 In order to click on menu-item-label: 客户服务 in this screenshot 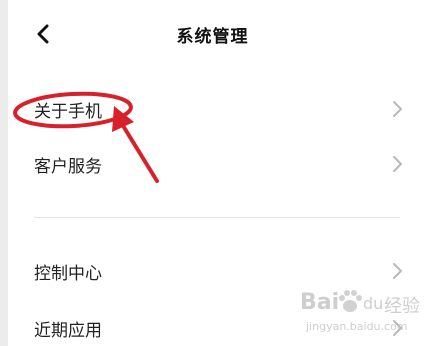, I will do `click(68, 167)`.